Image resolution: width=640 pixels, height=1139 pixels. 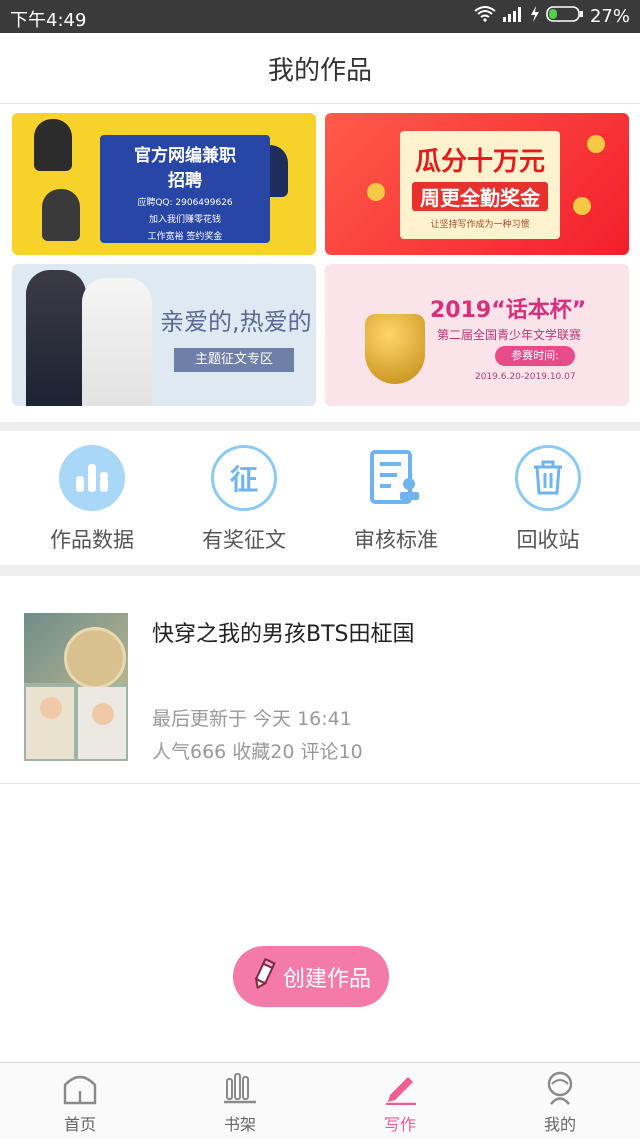 I want to click on shortcut-contest: 征 有奖征文, so click(x=244, y=499).